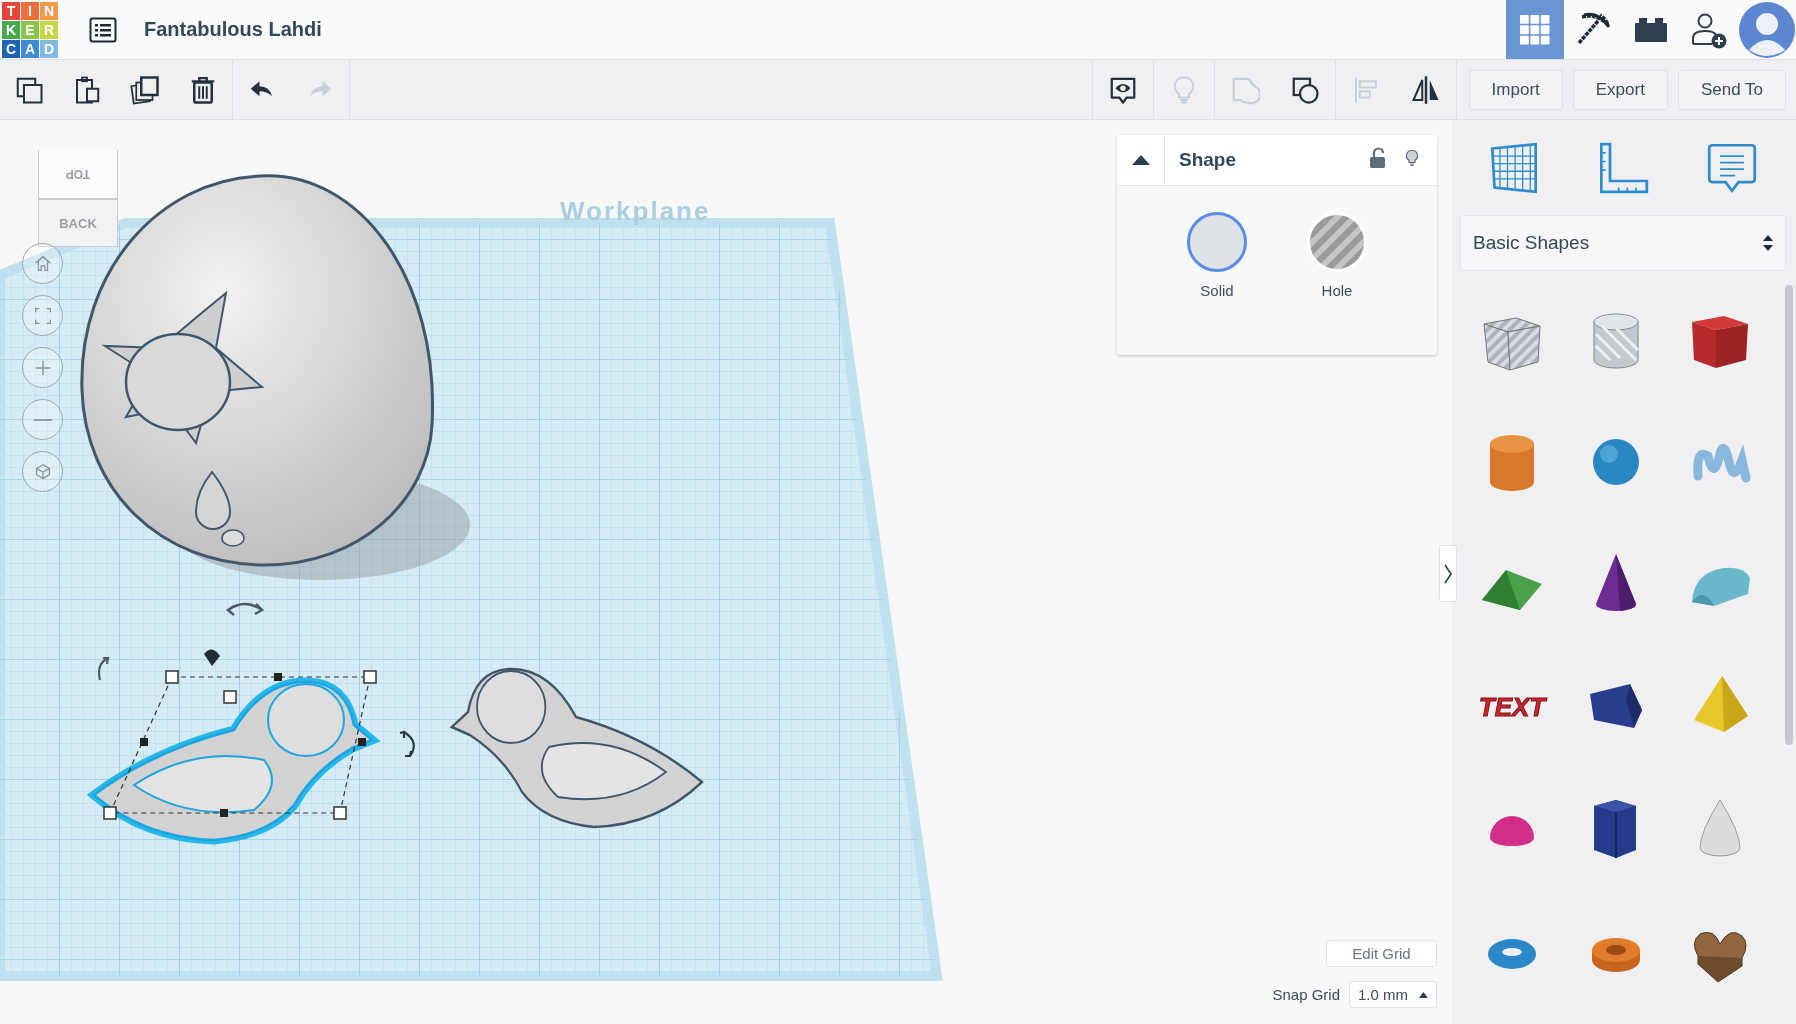 The image size is (1796, 1024). Describe the element at coordinates (1208, 160) in the screenshot. I see `panel-title: Shape` at that location.